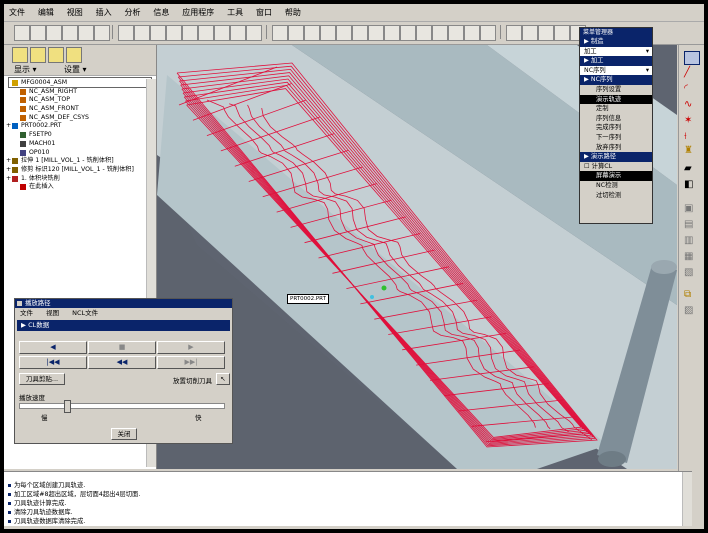  What do you see at coordinates (75, 11) in the screenshot?
I see `menu-view: 视图` at bounding box center [75, 11].